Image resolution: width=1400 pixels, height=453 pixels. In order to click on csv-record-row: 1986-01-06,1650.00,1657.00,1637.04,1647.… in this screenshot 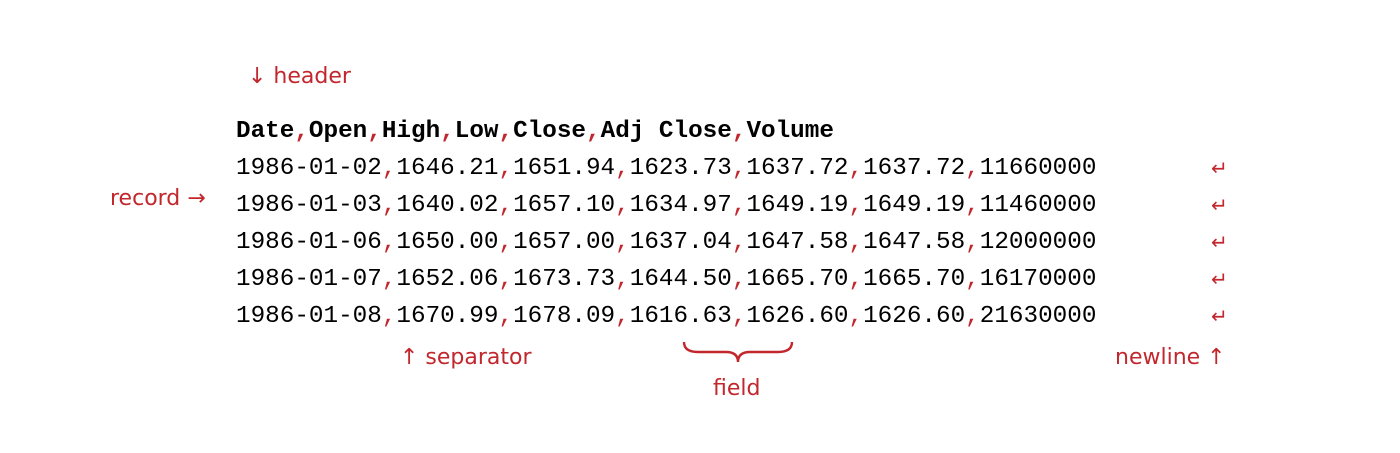, I will do `click(666, 242)`.